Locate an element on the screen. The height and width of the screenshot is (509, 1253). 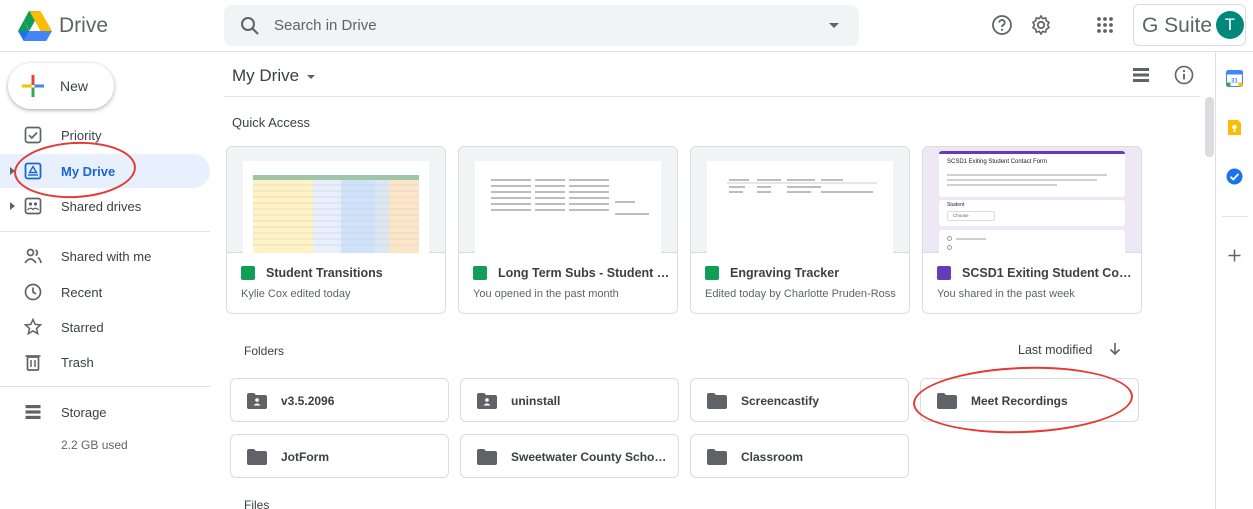
folder-tile: v3.5.2096 is located at coordinates (339, 400).